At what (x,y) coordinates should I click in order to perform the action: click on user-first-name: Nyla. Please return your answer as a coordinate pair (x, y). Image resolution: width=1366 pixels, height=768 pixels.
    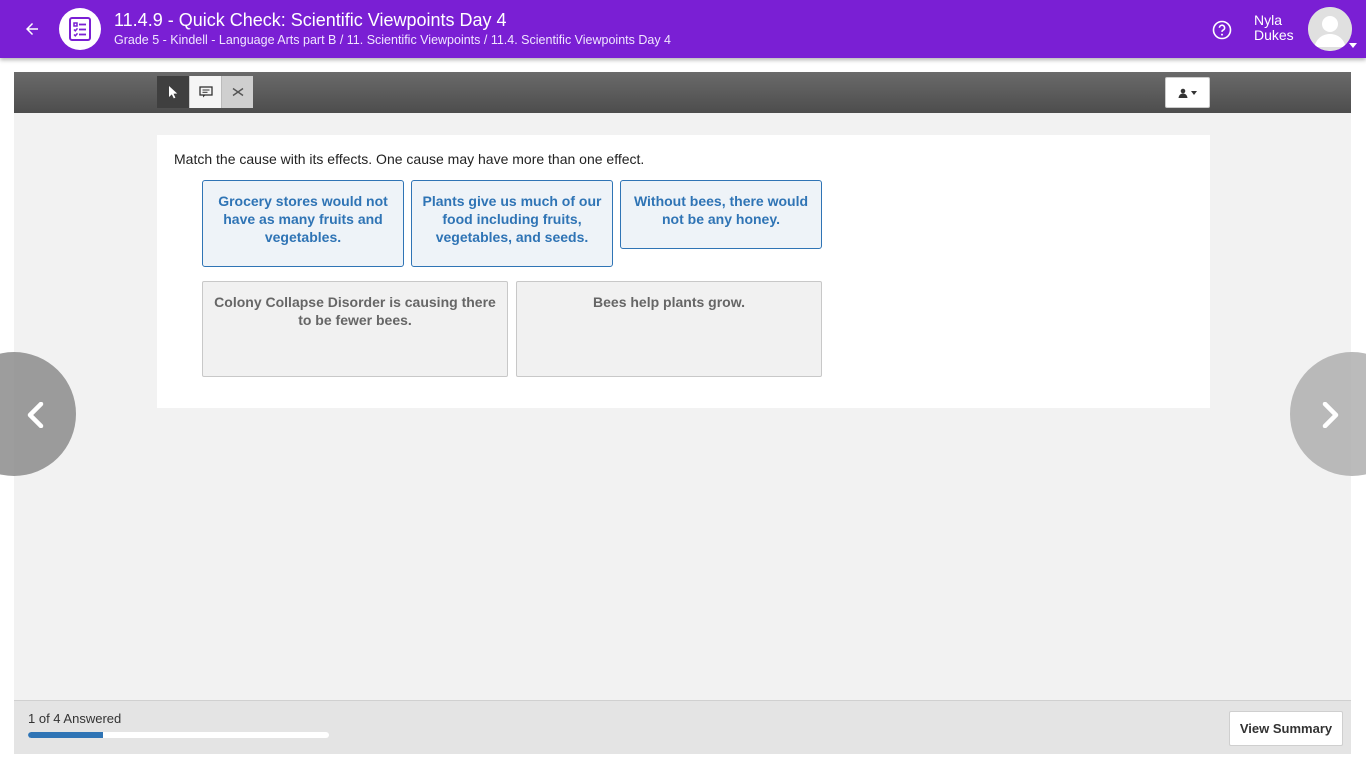
    Looking at the image, I should click on (1268, 20).